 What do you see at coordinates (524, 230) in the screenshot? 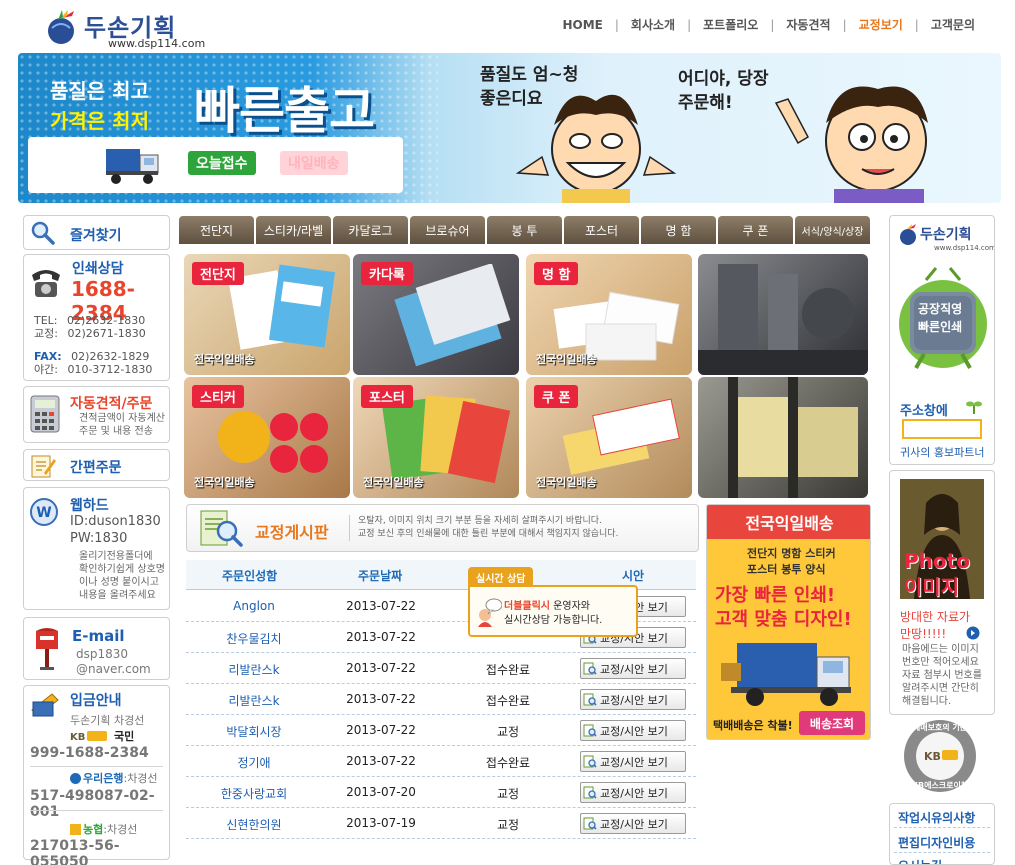
I see `tab-envelope: 봉 투` at bounding box center [524, 230].